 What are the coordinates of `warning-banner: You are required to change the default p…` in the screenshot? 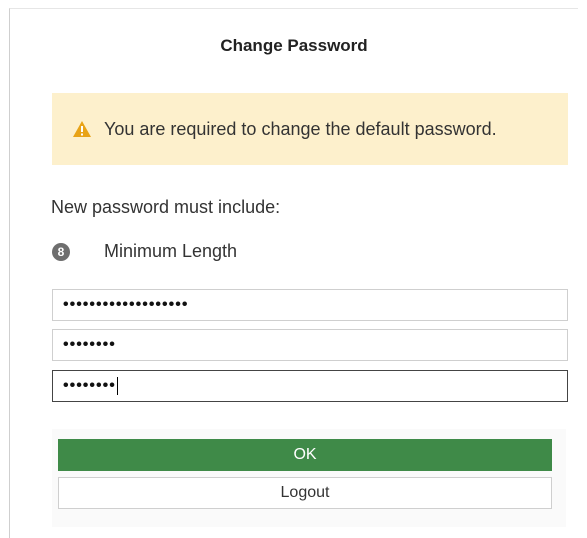 It's located at (310, 129).